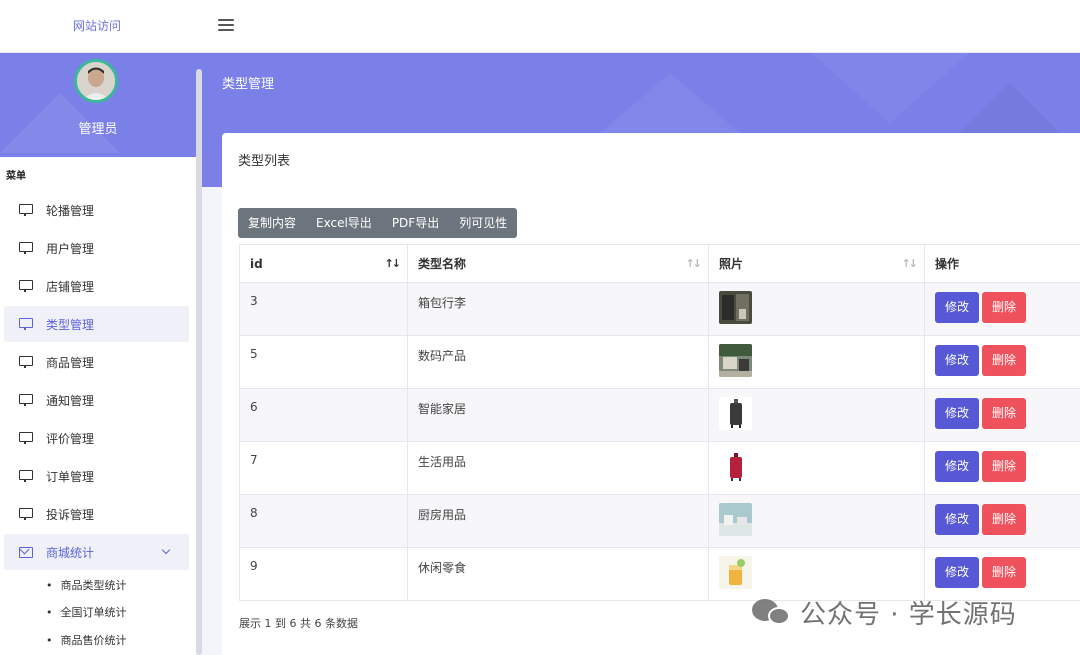  What do you see at coordinates (298, 623) in the screenshot?
I see `pagination-summary: 展示 1 到 6 共 6 条数据` at bounding box center [298, 623].